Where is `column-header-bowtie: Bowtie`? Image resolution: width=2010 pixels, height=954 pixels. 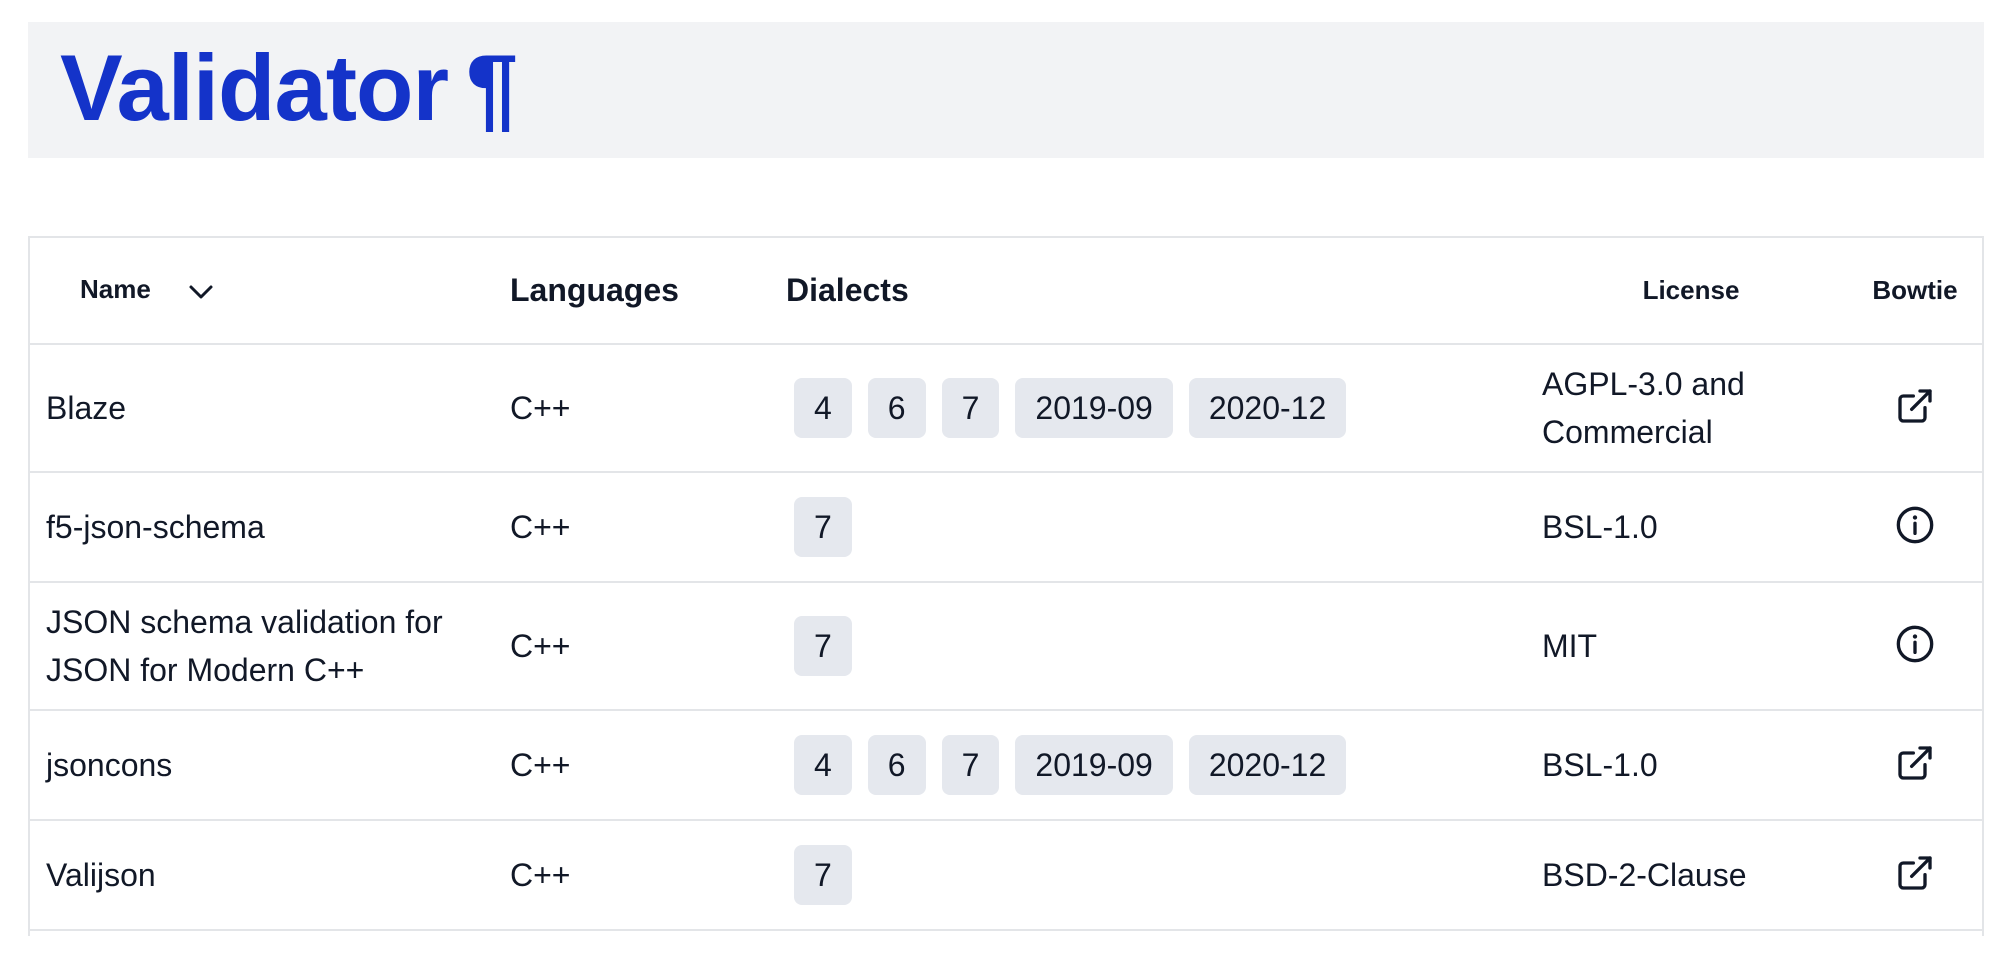
column-header-bowtie: Bowtie is located at coordinates (1915, 290).